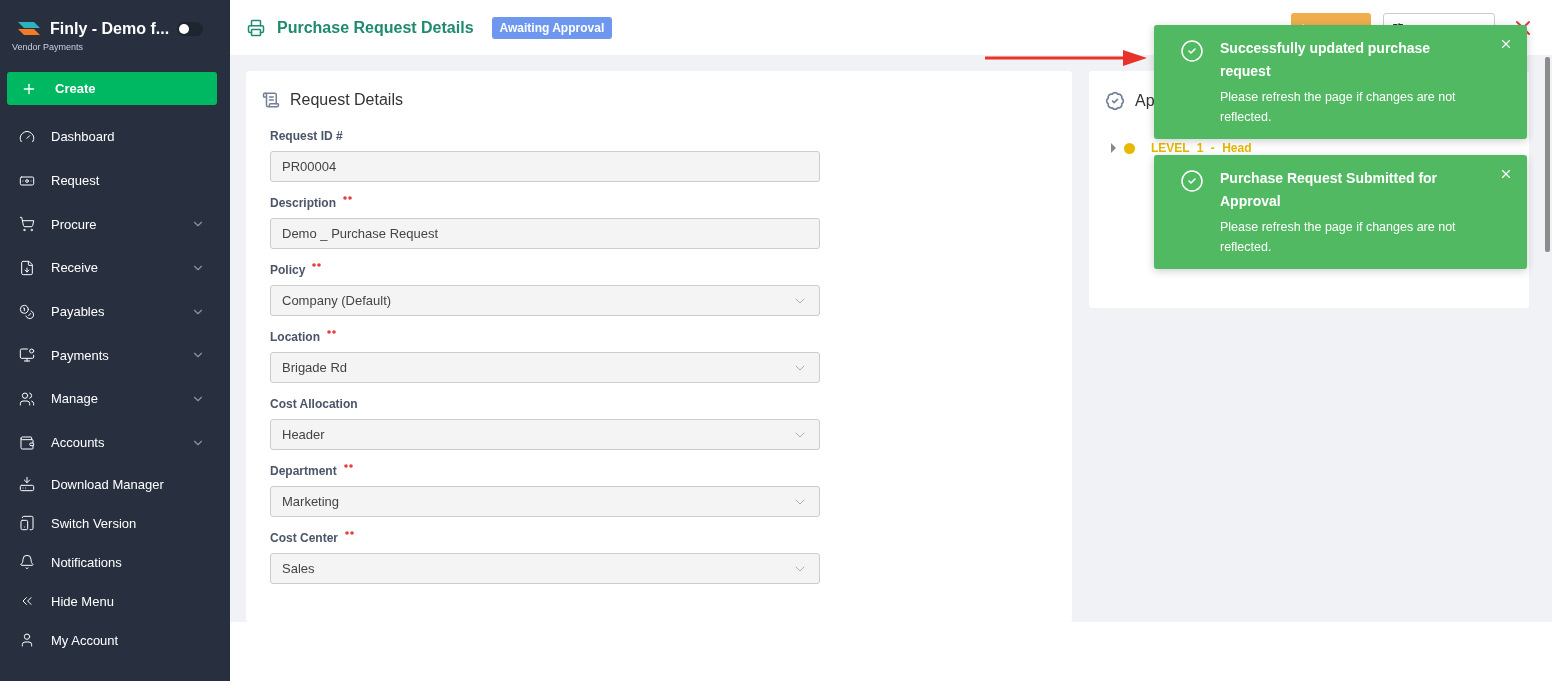 The width and height of the screenshot is (1552, 681). I want to click on receipt-icon, so click(271, 100).